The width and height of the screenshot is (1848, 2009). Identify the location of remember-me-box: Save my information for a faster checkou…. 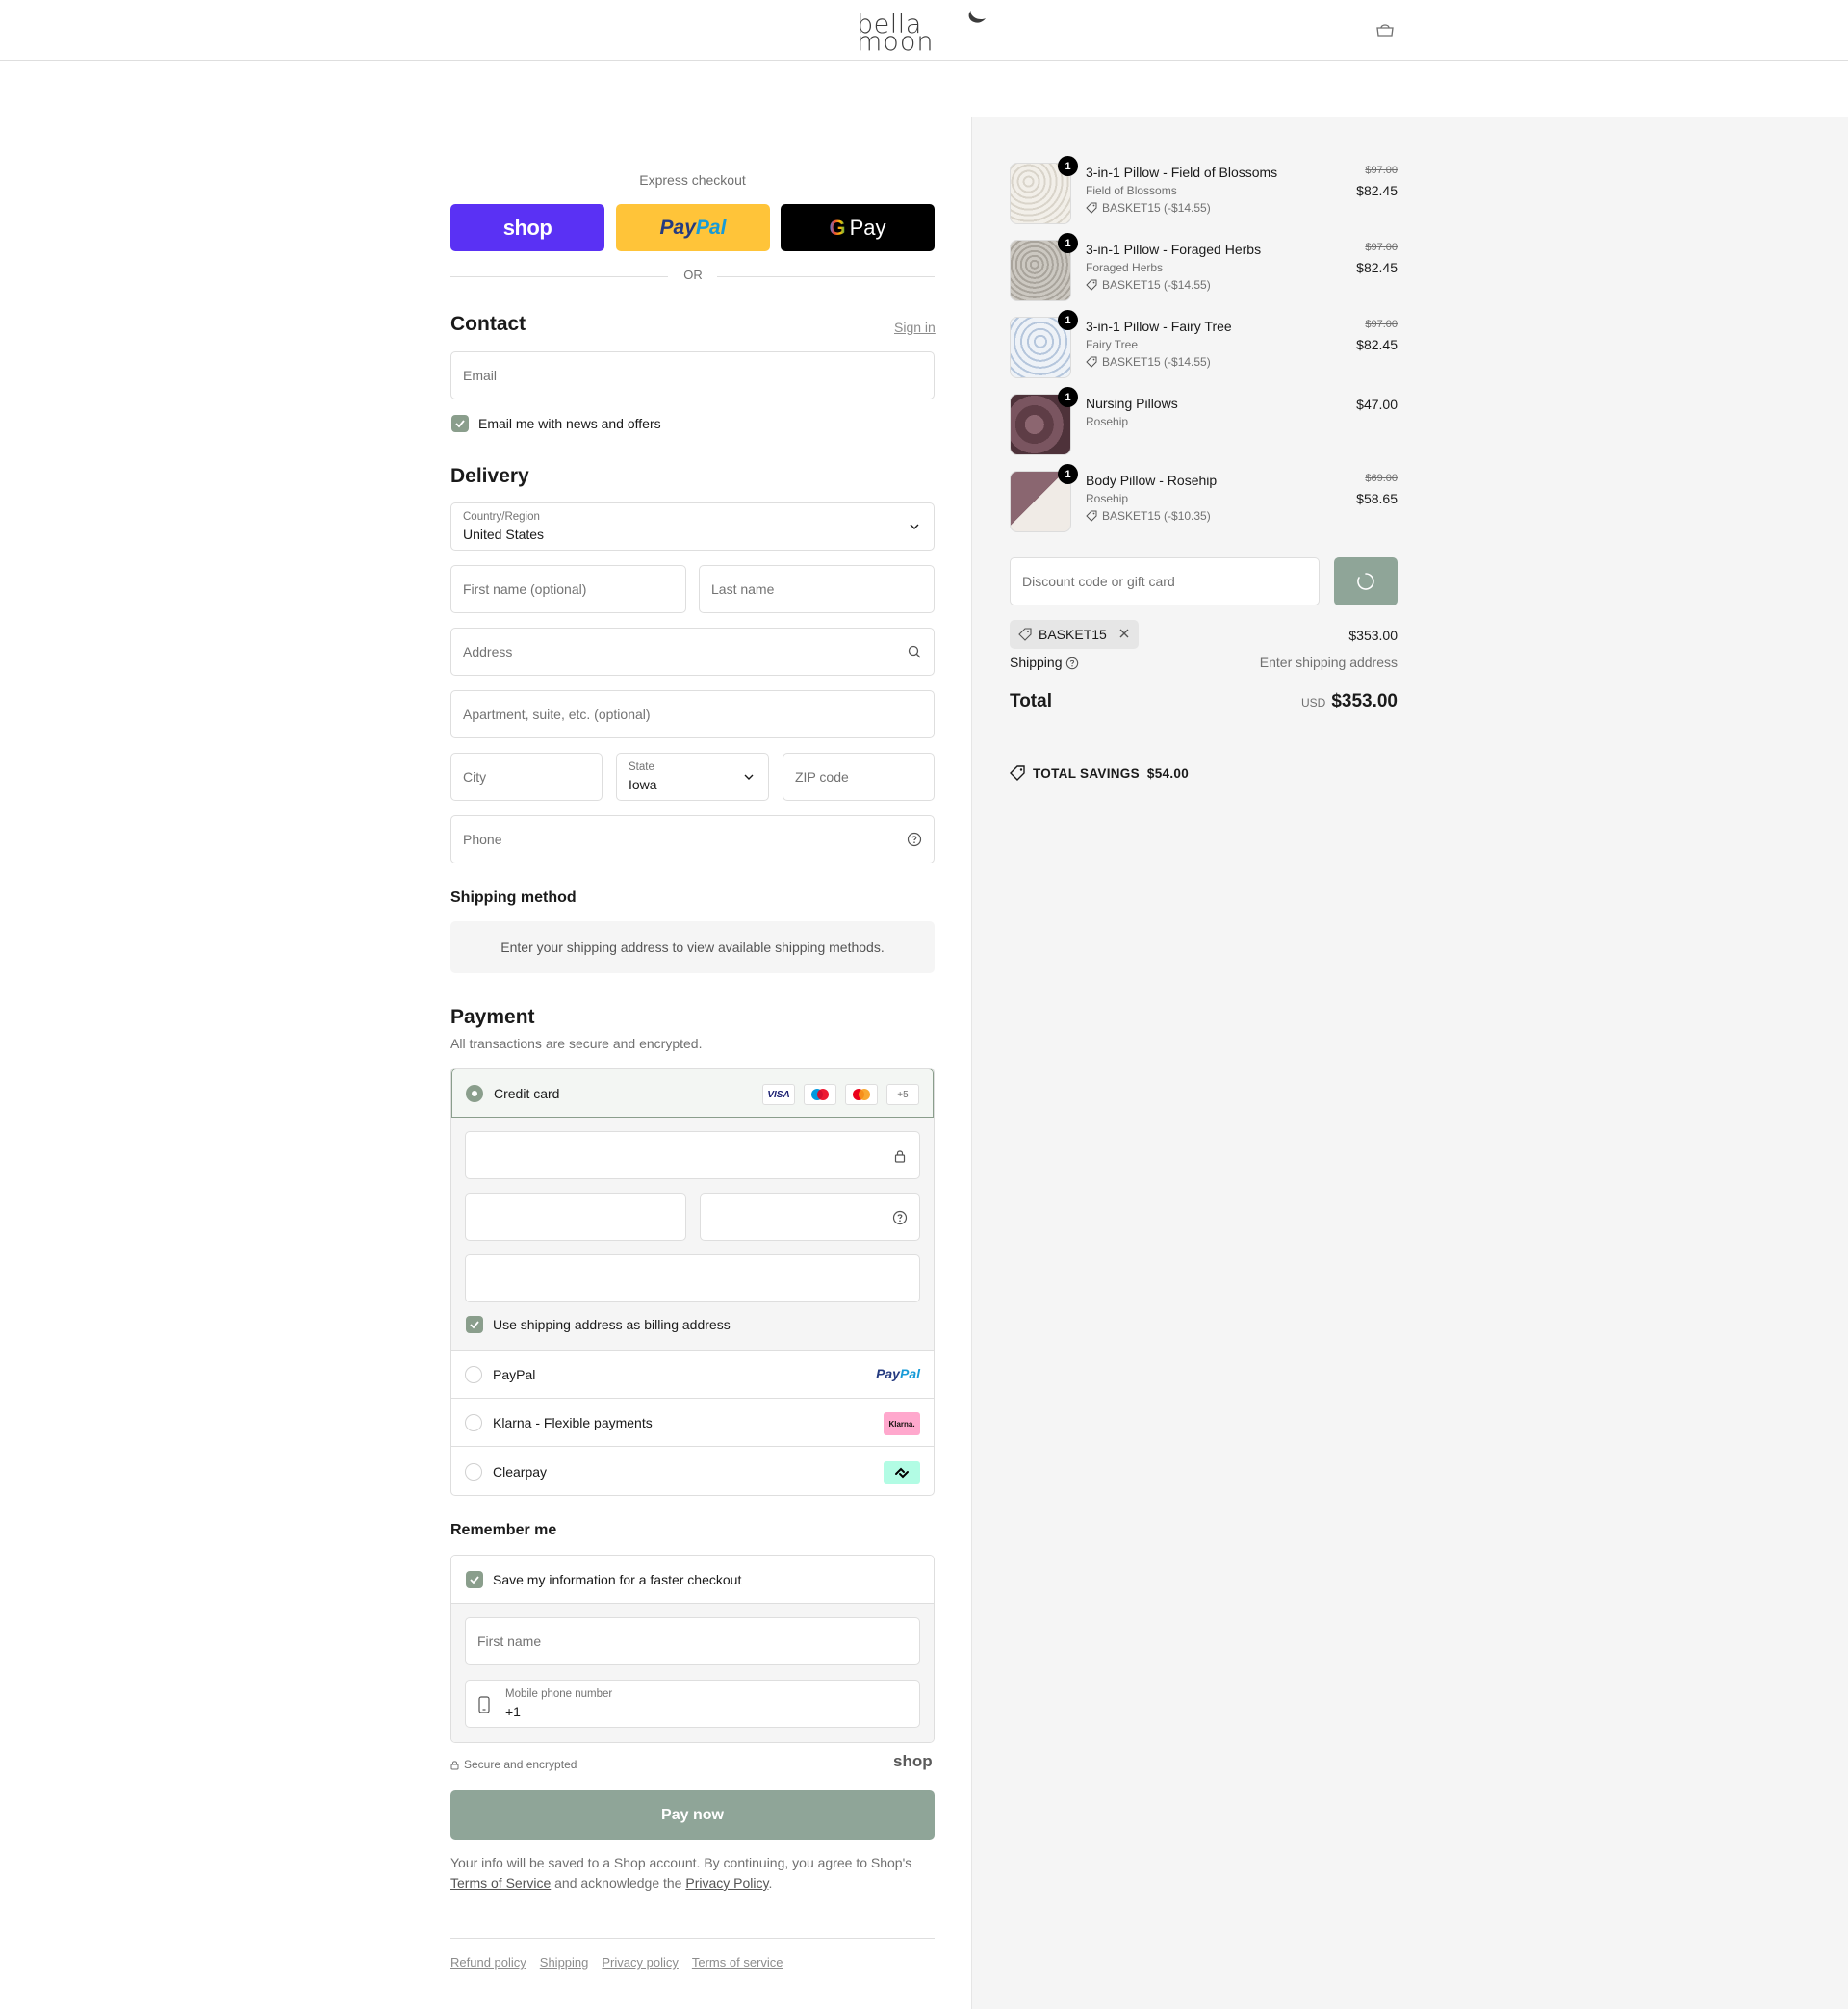
(692, 1649).